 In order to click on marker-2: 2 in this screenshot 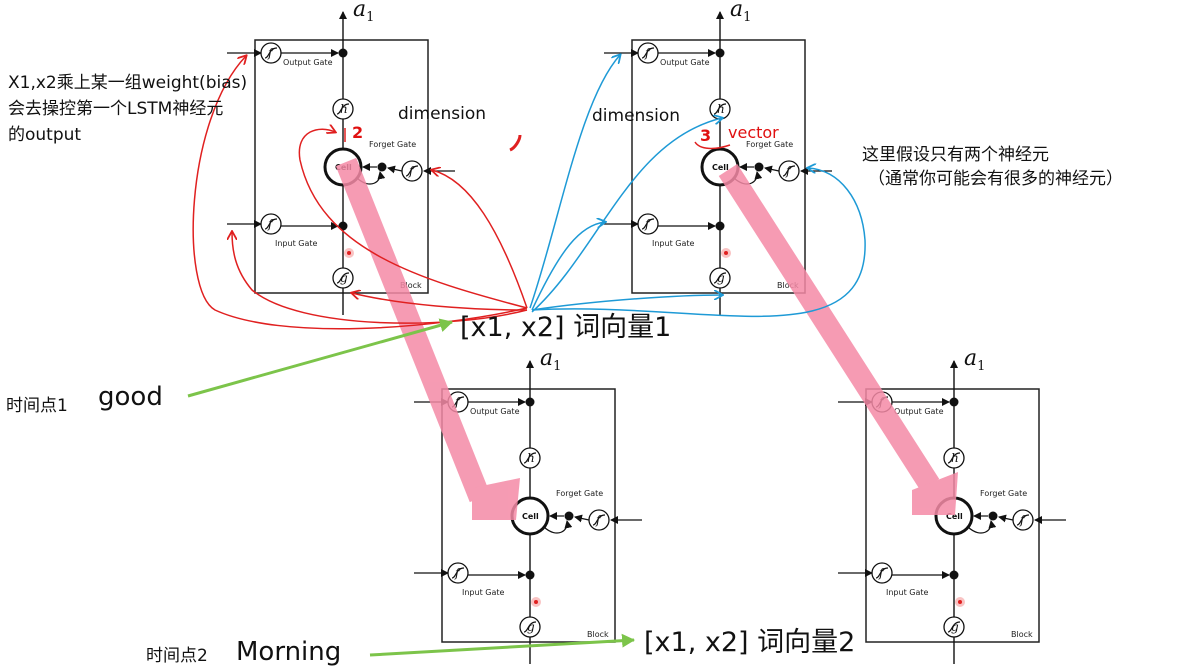, I will do `click(357, 132)`.